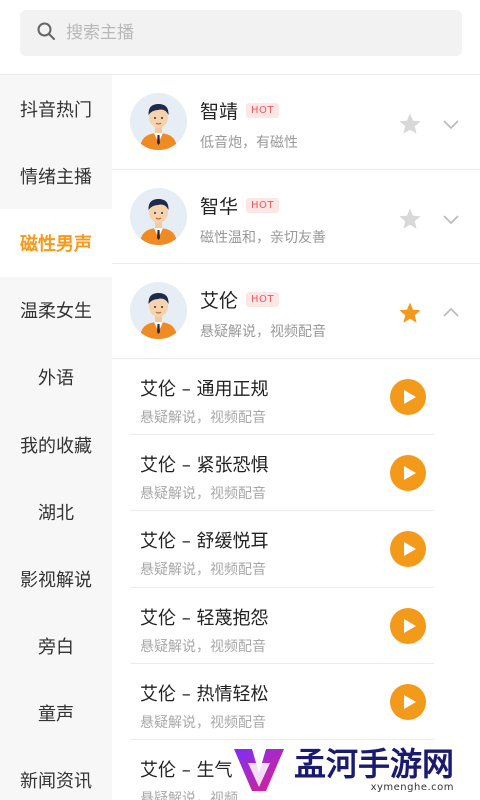 The width and height of the screenshot is (480, 800). What do you see at coordinates (186, 771) in the screenshot?
I see `sample-title: 艾伦 – 生气` at bounding box center [186, 771].